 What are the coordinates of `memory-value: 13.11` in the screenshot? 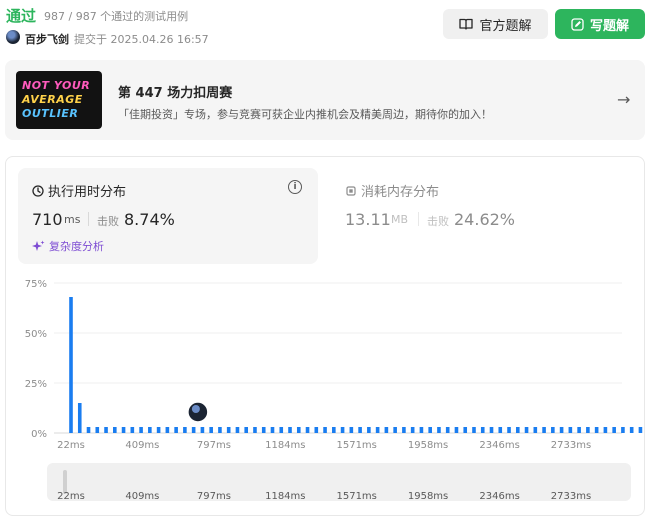 It's located at (368, 219).